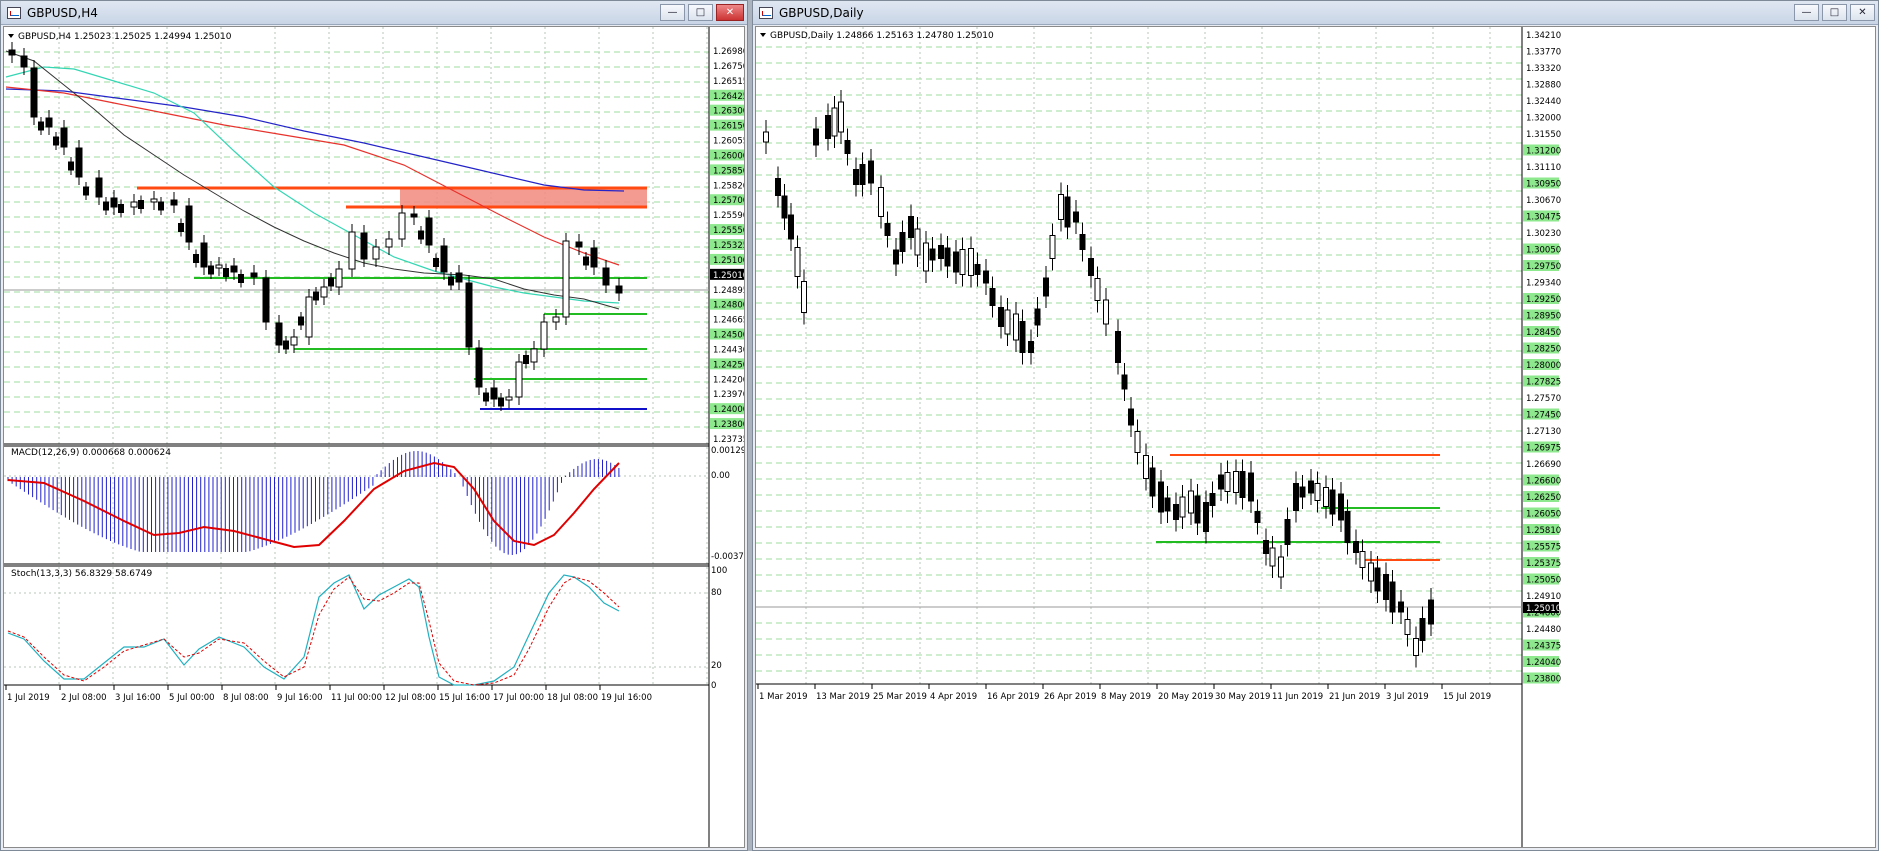 Image resolution: width=1879 pixels, height=851 pixels. Describe the element at coordinates (1543, 630) in the screenshot. I see `price-axis-label: 1.24480` at that location.